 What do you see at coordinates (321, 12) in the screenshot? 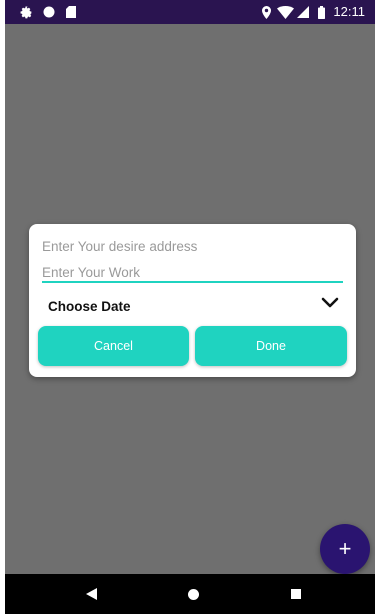
I see `battery-icon` at bounding box center [321, 12].